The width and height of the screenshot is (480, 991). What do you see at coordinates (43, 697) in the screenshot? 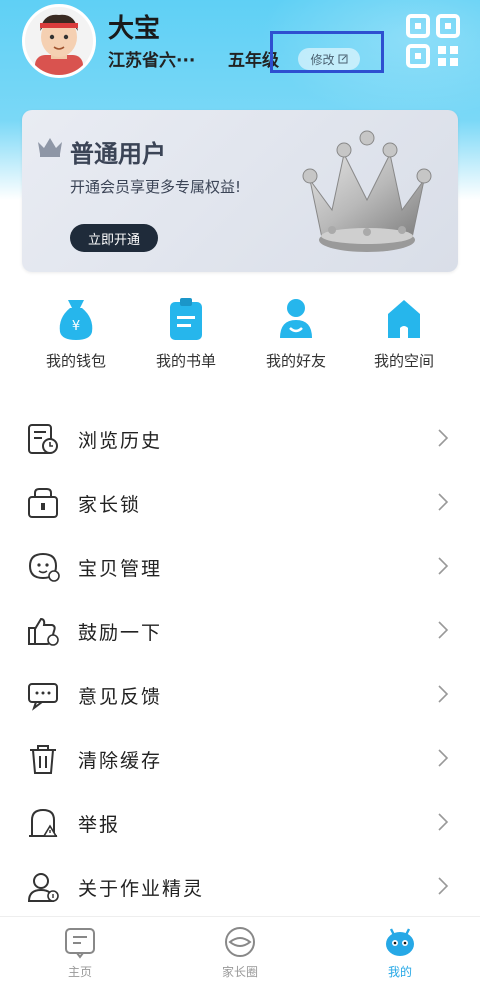
I see `feedback-icon` at bounding box center [43, 697].